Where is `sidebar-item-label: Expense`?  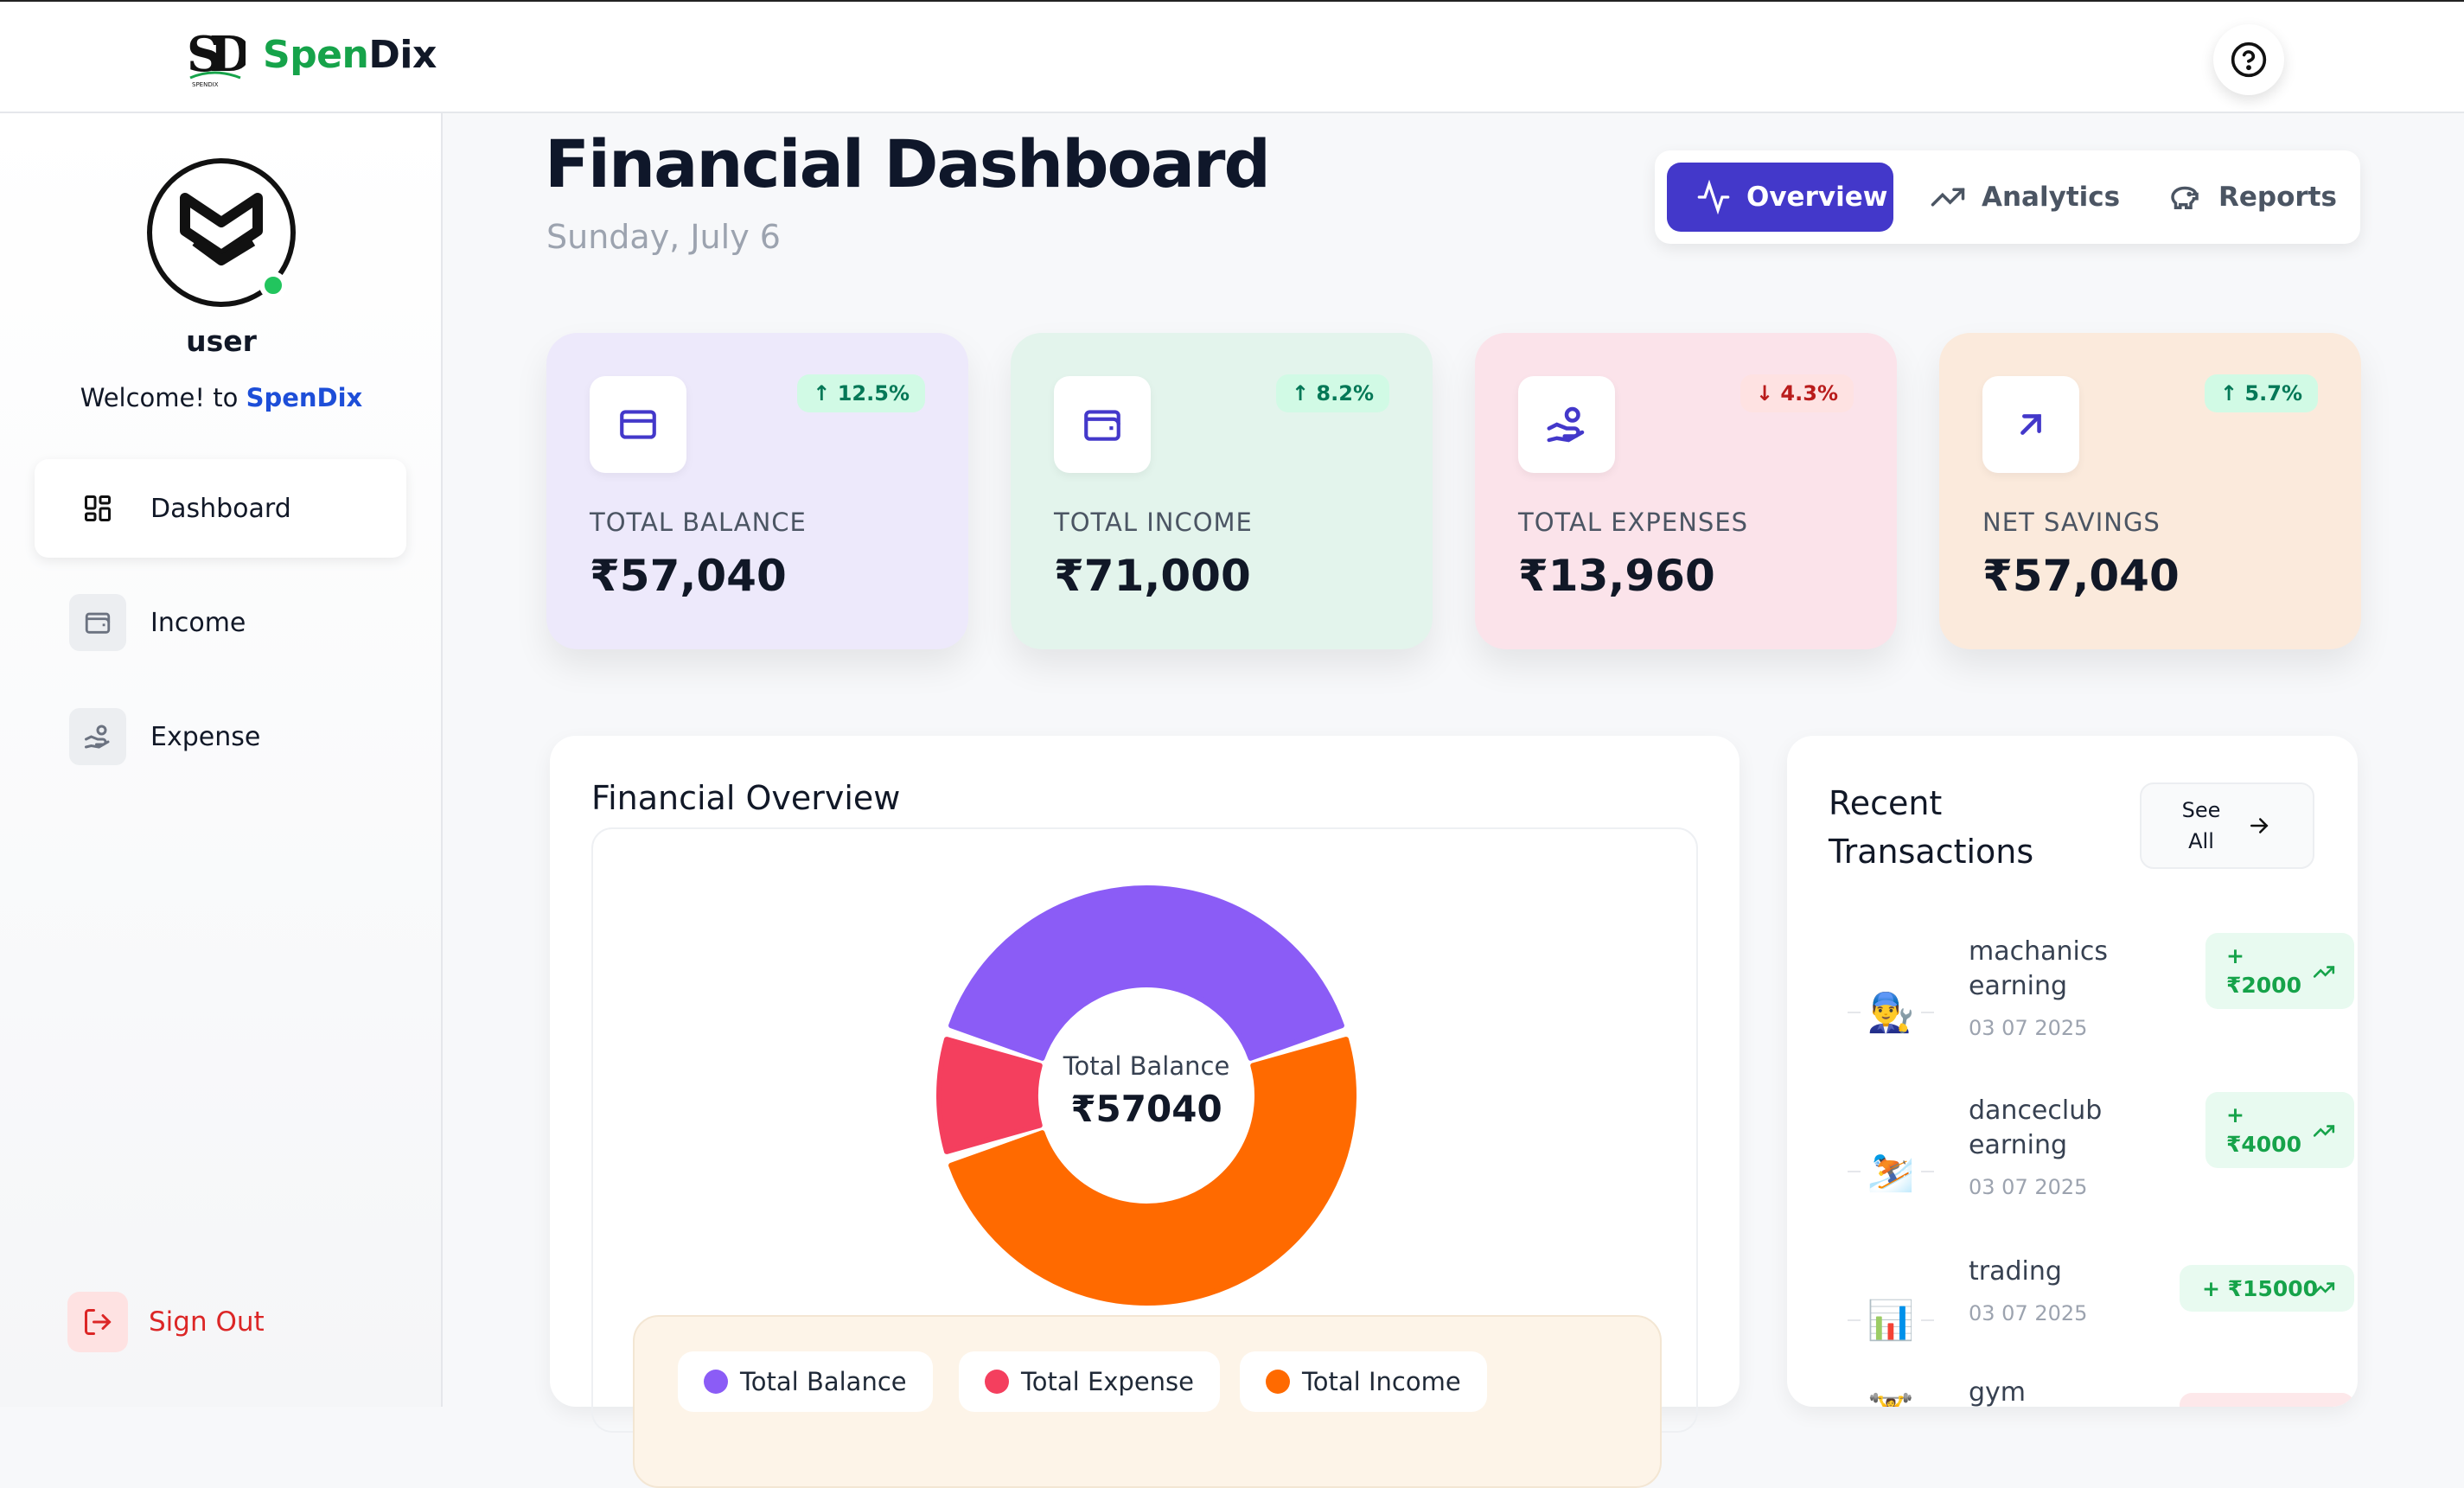 sidebar-item-label: Expense is located at coordinates (205, 736).